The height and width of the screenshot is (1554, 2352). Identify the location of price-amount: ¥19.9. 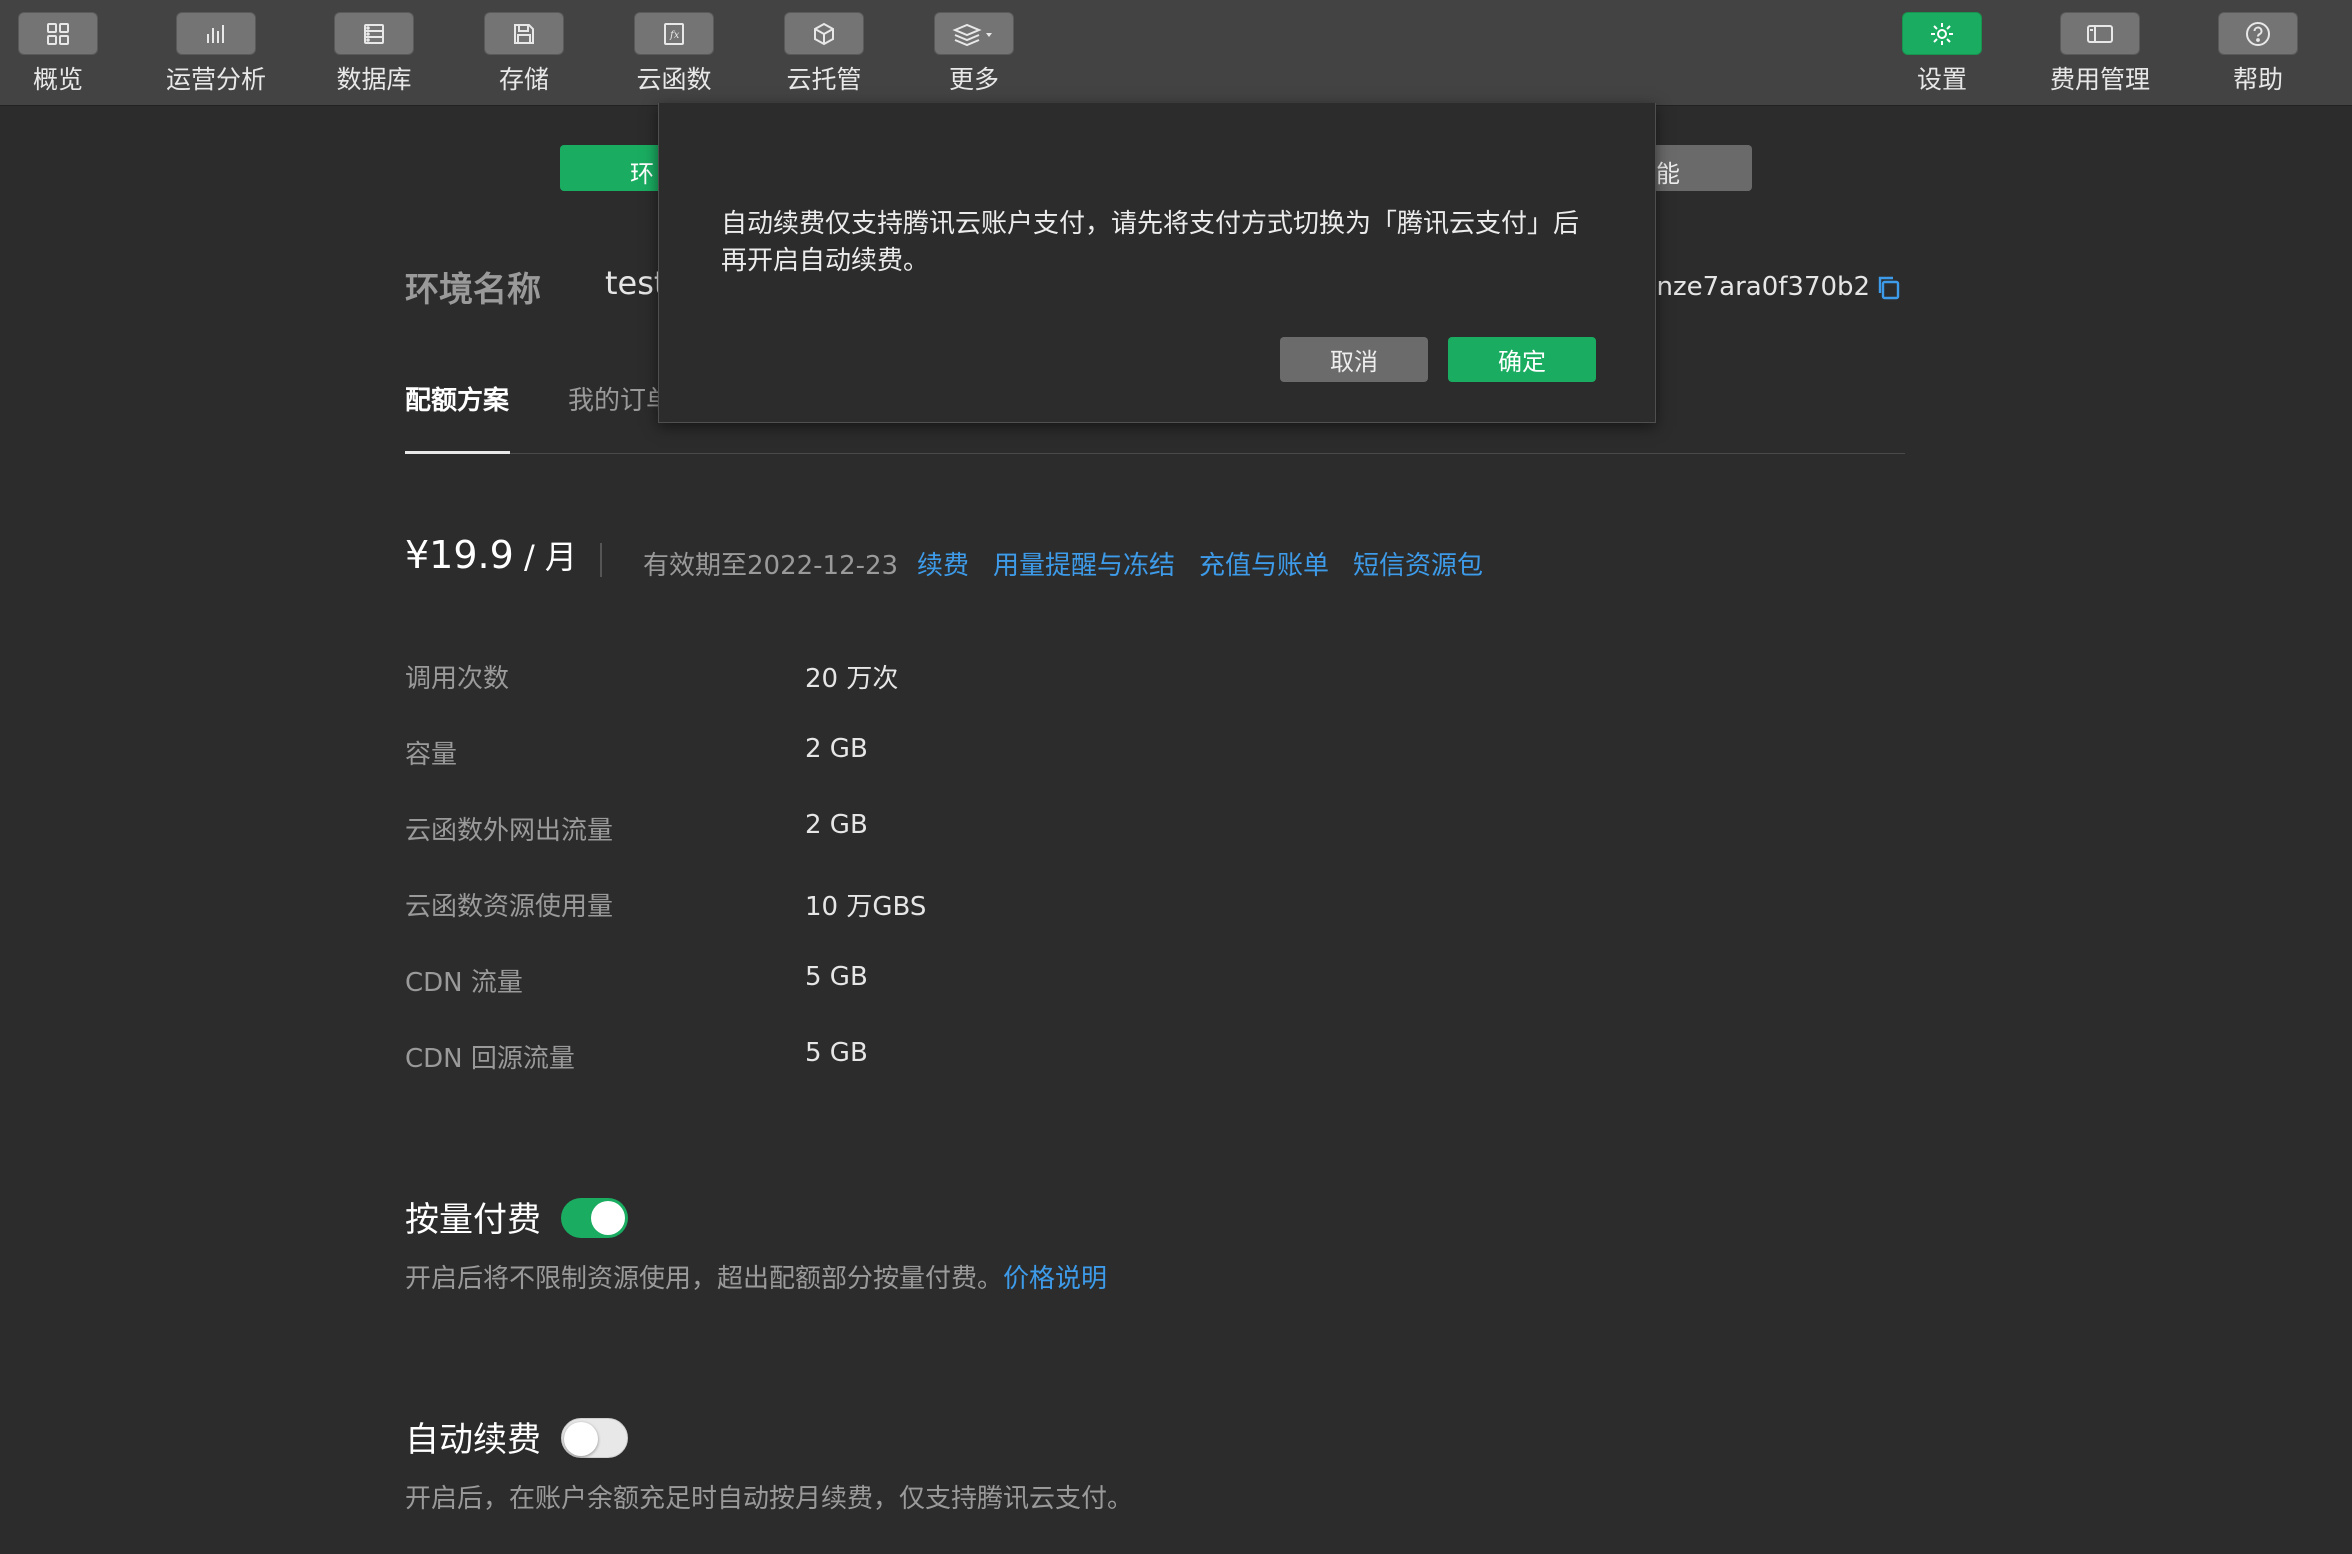
(459, 555).